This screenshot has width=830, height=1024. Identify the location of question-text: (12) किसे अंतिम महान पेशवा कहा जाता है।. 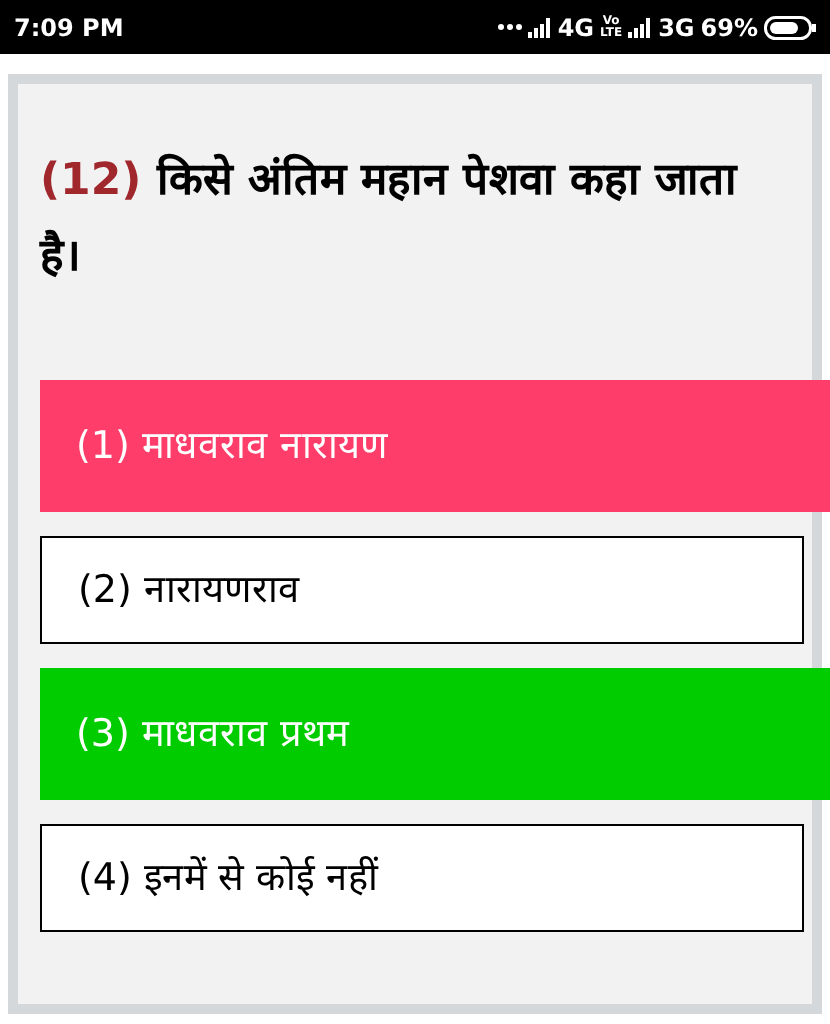
(390, 218).